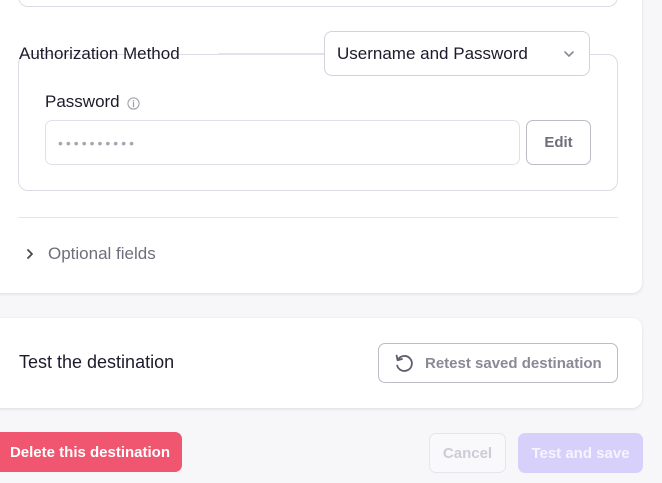  I want to click on auth-method-select: Username and Password, so click(457, 53).